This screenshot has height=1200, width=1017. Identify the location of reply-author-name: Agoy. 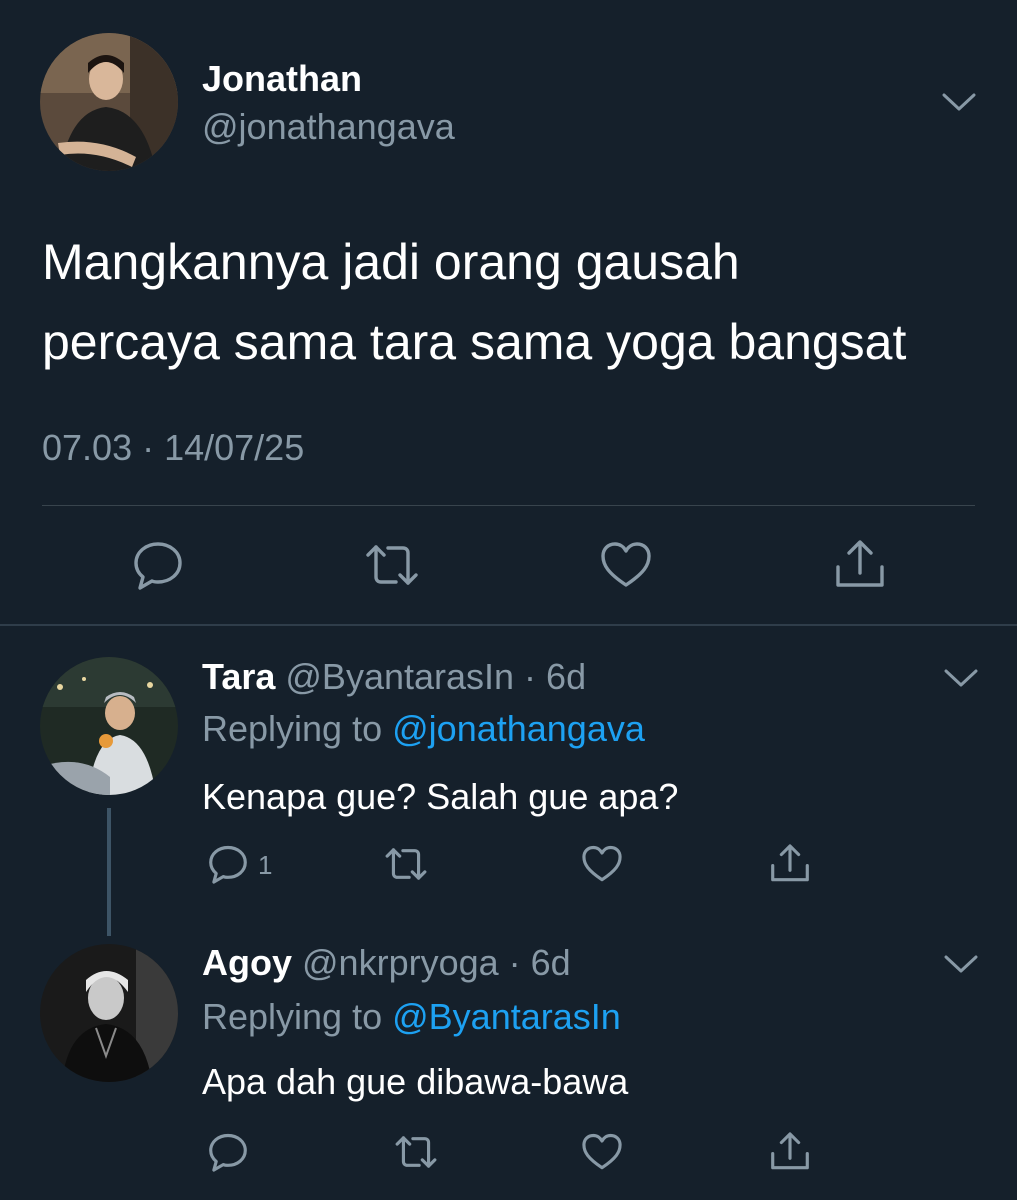
(247, 962).